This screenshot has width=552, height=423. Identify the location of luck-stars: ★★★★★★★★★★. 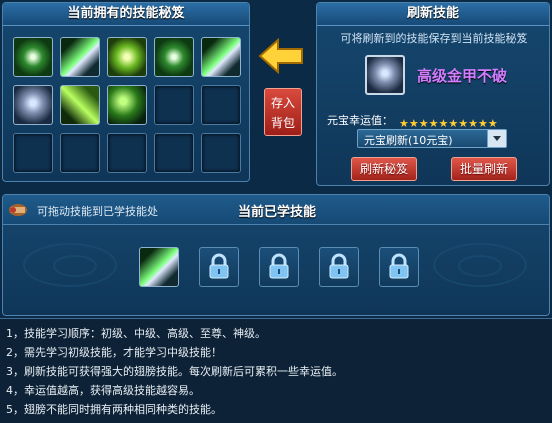
(469, 120).